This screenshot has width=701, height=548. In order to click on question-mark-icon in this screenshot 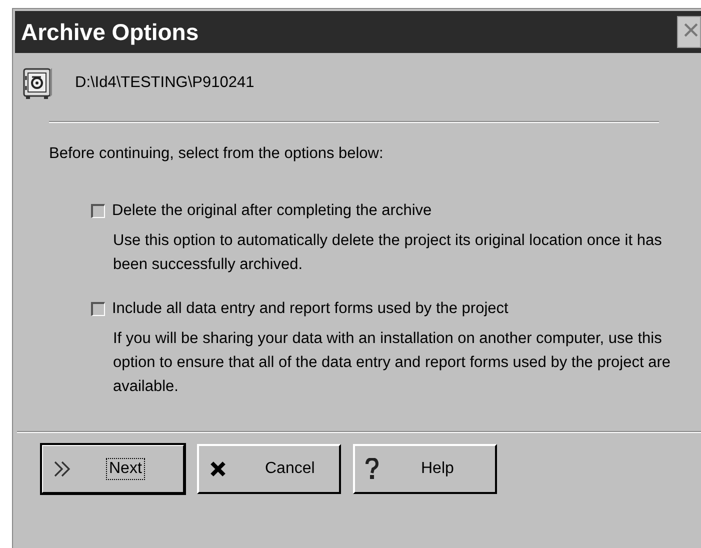, I will do `click(372, 469)`.